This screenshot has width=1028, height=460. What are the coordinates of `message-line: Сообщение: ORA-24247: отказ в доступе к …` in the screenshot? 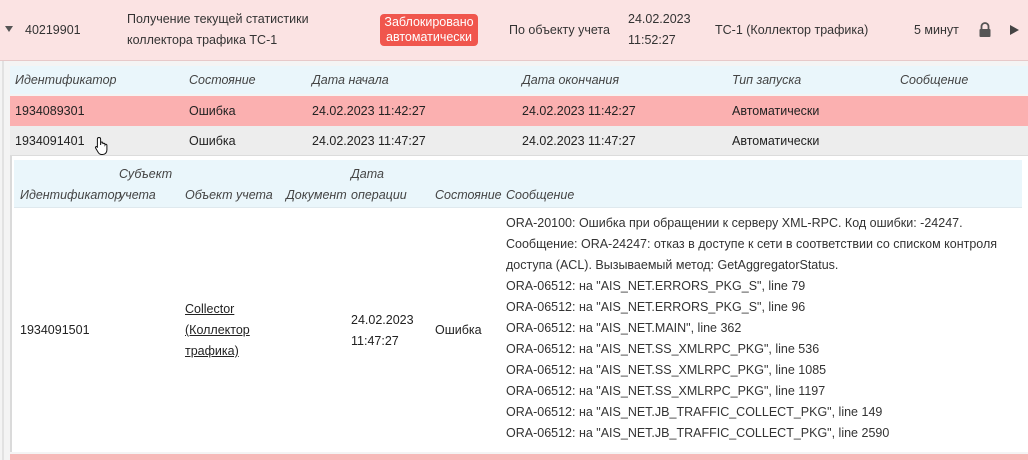 It's located at (752, 244).